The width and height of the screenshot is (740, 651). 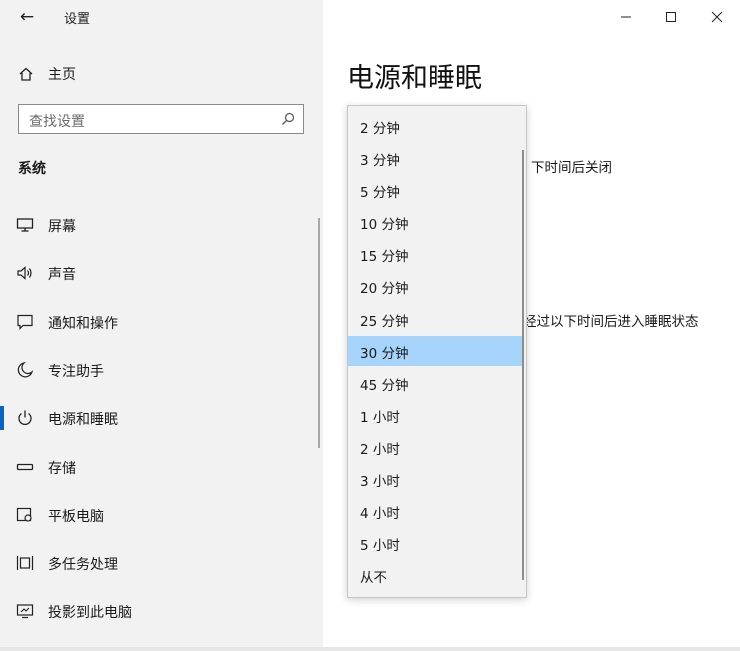 I want to click on sidebar-item-label: 投影到此电脑, so click(x=90, y=613).